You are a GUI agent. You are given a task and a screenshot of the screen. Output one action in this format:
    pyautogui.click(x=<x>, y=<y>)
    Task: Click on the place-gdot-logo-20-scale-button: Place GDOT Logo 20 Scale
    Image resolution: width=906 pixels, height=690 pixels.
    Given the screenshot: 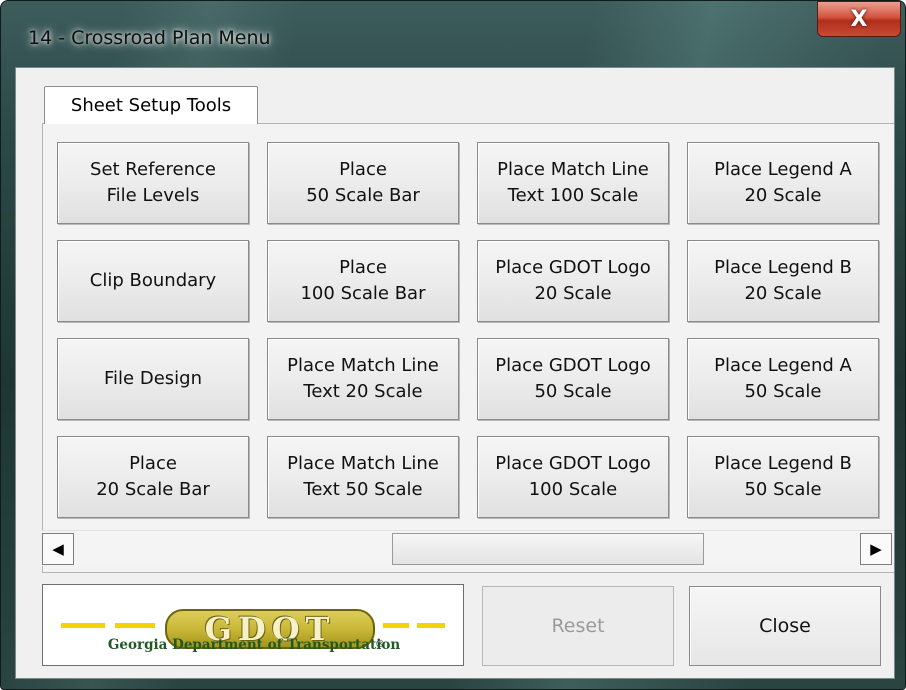 What is the action you would take?
    pyautogui.click(x=573, y=281)
    